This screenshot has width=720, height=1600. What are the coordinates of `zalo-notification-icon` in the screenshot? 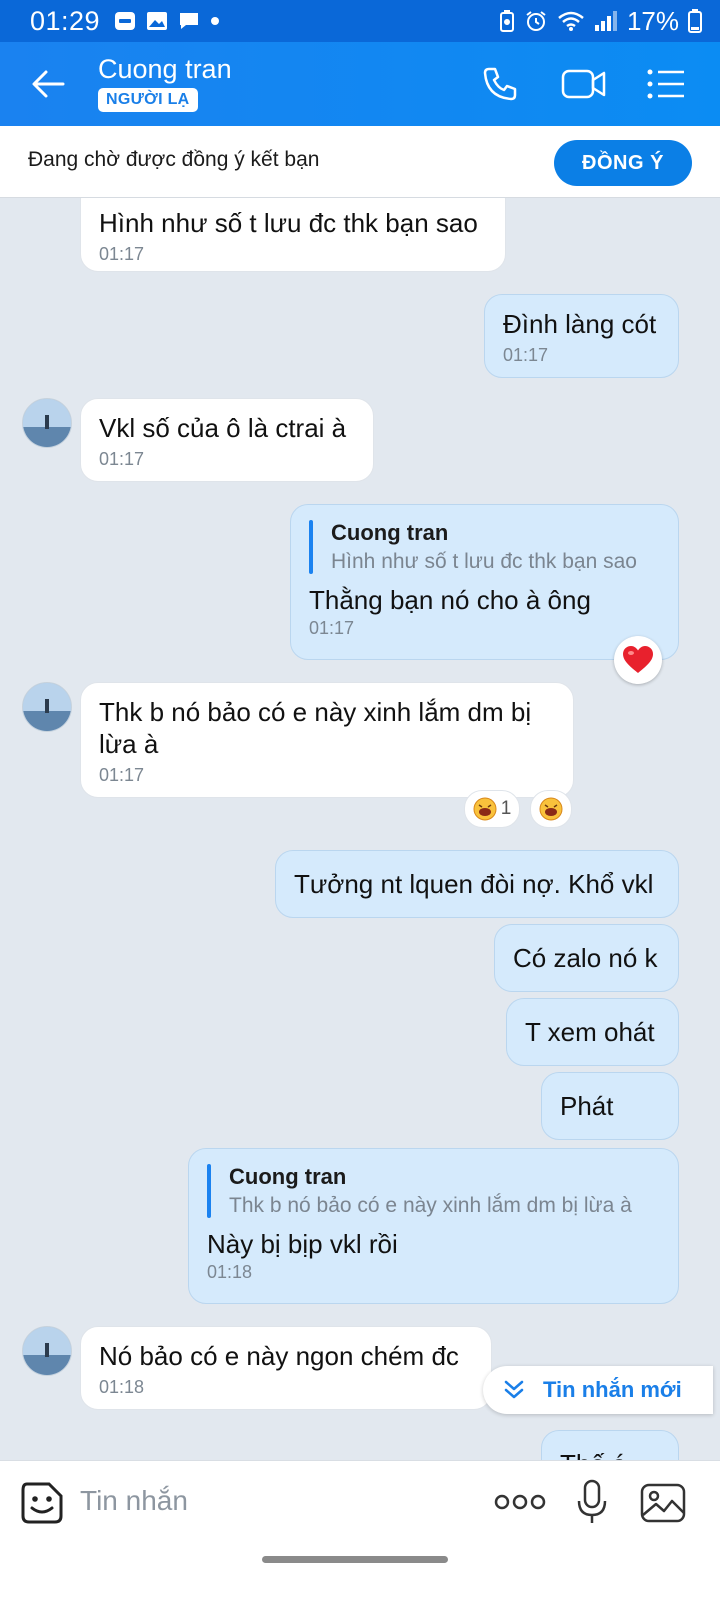 It's located at (125, 21).